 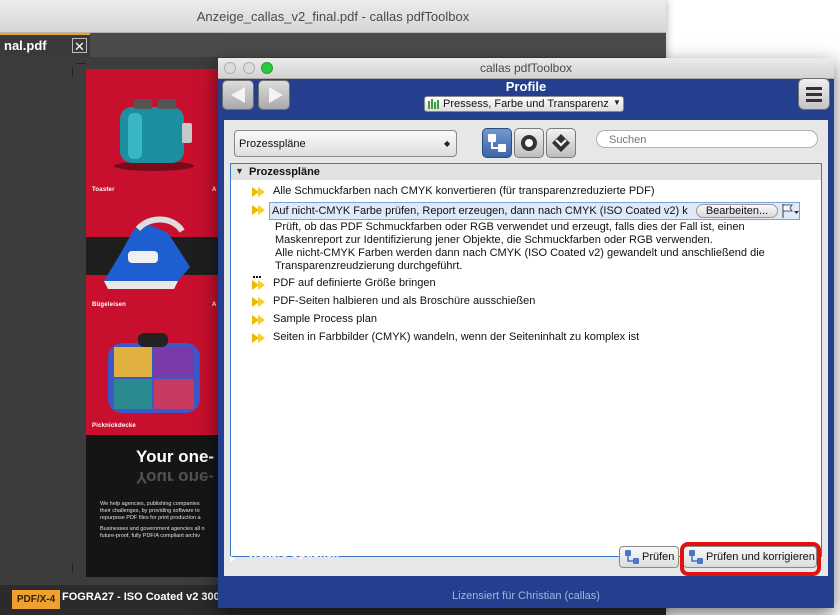 I want to click on ad-paragraph-line: We help agencies, publishing companies, so click(x=150, y=504).